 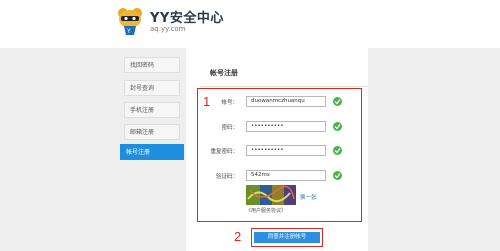 I want to click on captcha-field: 542ms, so click(x=286, y=175).